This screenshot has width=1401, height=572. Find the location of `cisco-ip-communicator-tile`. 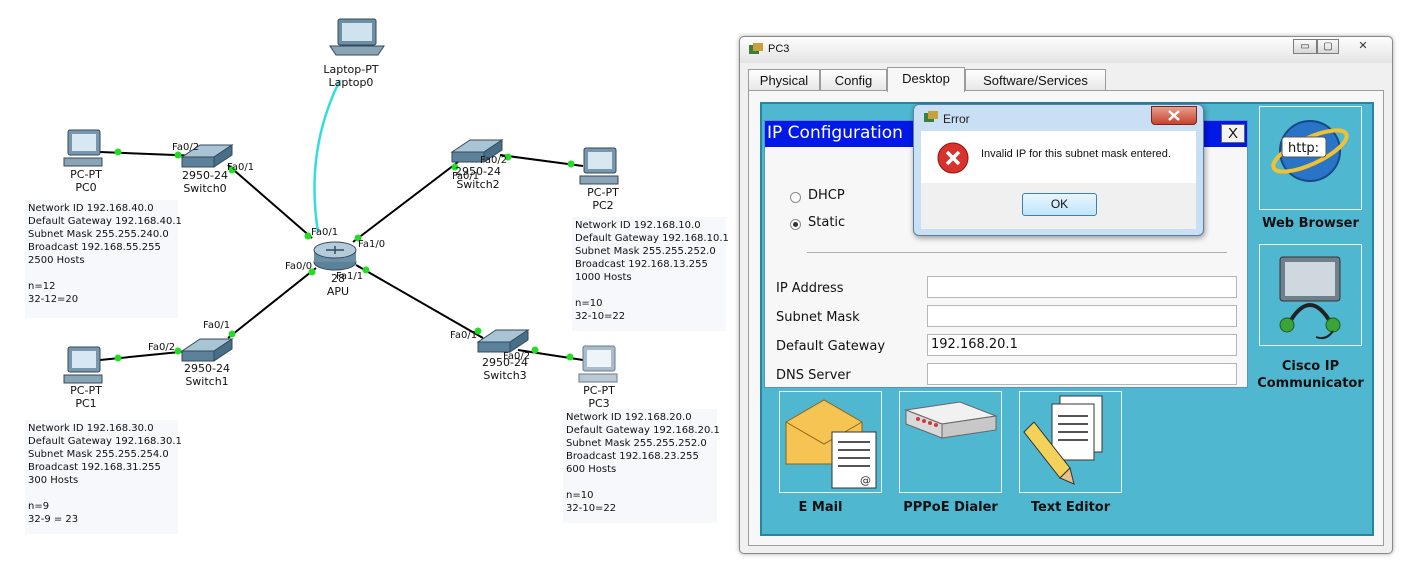

cisco-ip-communicator-tile is located at coordinates (1310, 295).